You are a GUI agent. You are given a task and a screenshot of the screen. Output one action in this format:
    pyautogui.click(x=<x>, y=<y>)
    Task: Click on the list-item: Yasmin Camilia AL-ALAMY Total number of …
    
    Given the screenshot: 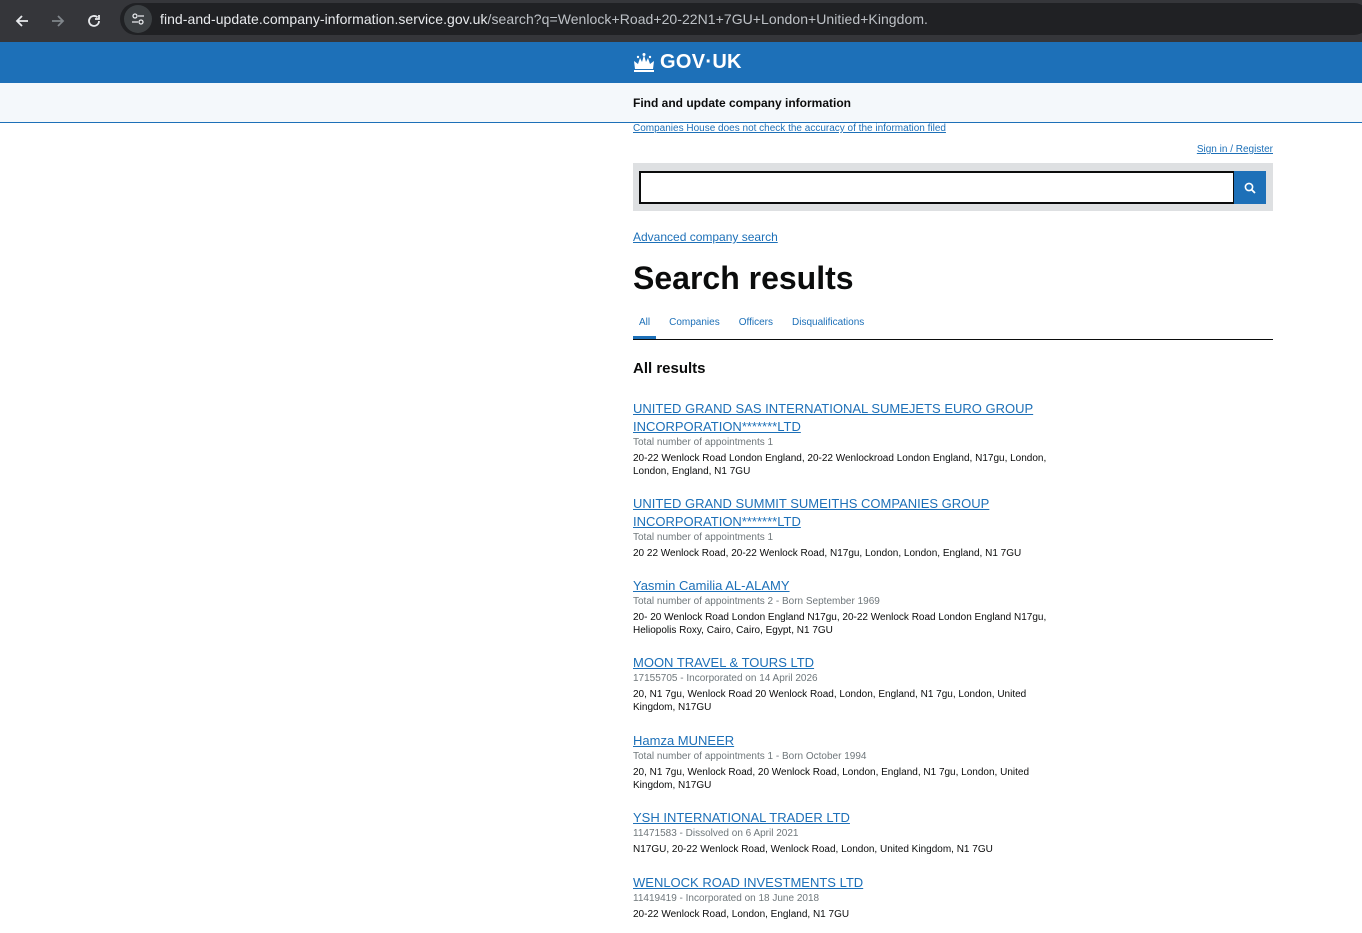 What is the action you would take?
    pyautogui.click(x=843, y=607)
    